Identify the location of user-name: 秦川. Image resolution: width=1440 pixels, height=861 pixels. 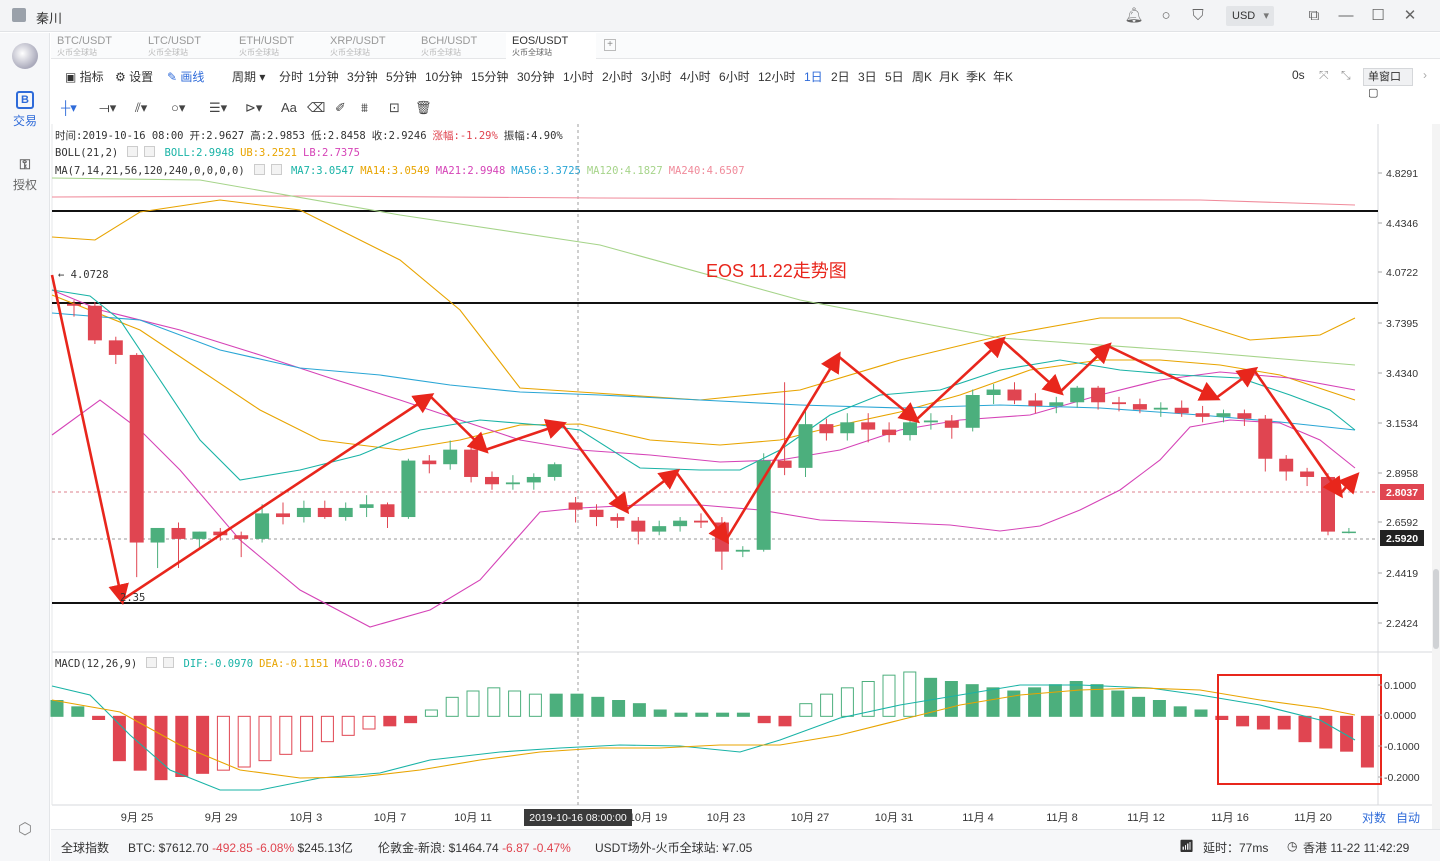
(49, 17).